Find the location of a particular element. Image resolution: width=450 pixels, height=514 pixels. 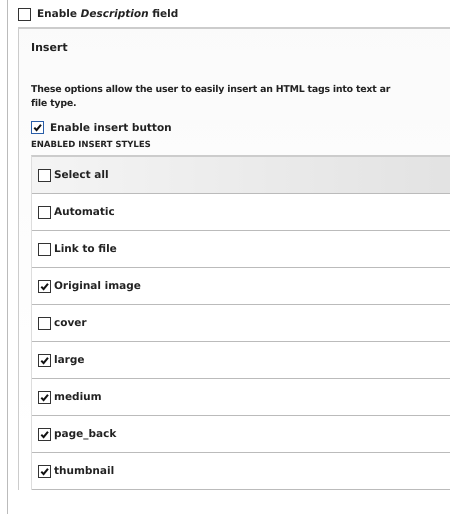

checkbox-label: page_back is located at coordinates (85, 434).